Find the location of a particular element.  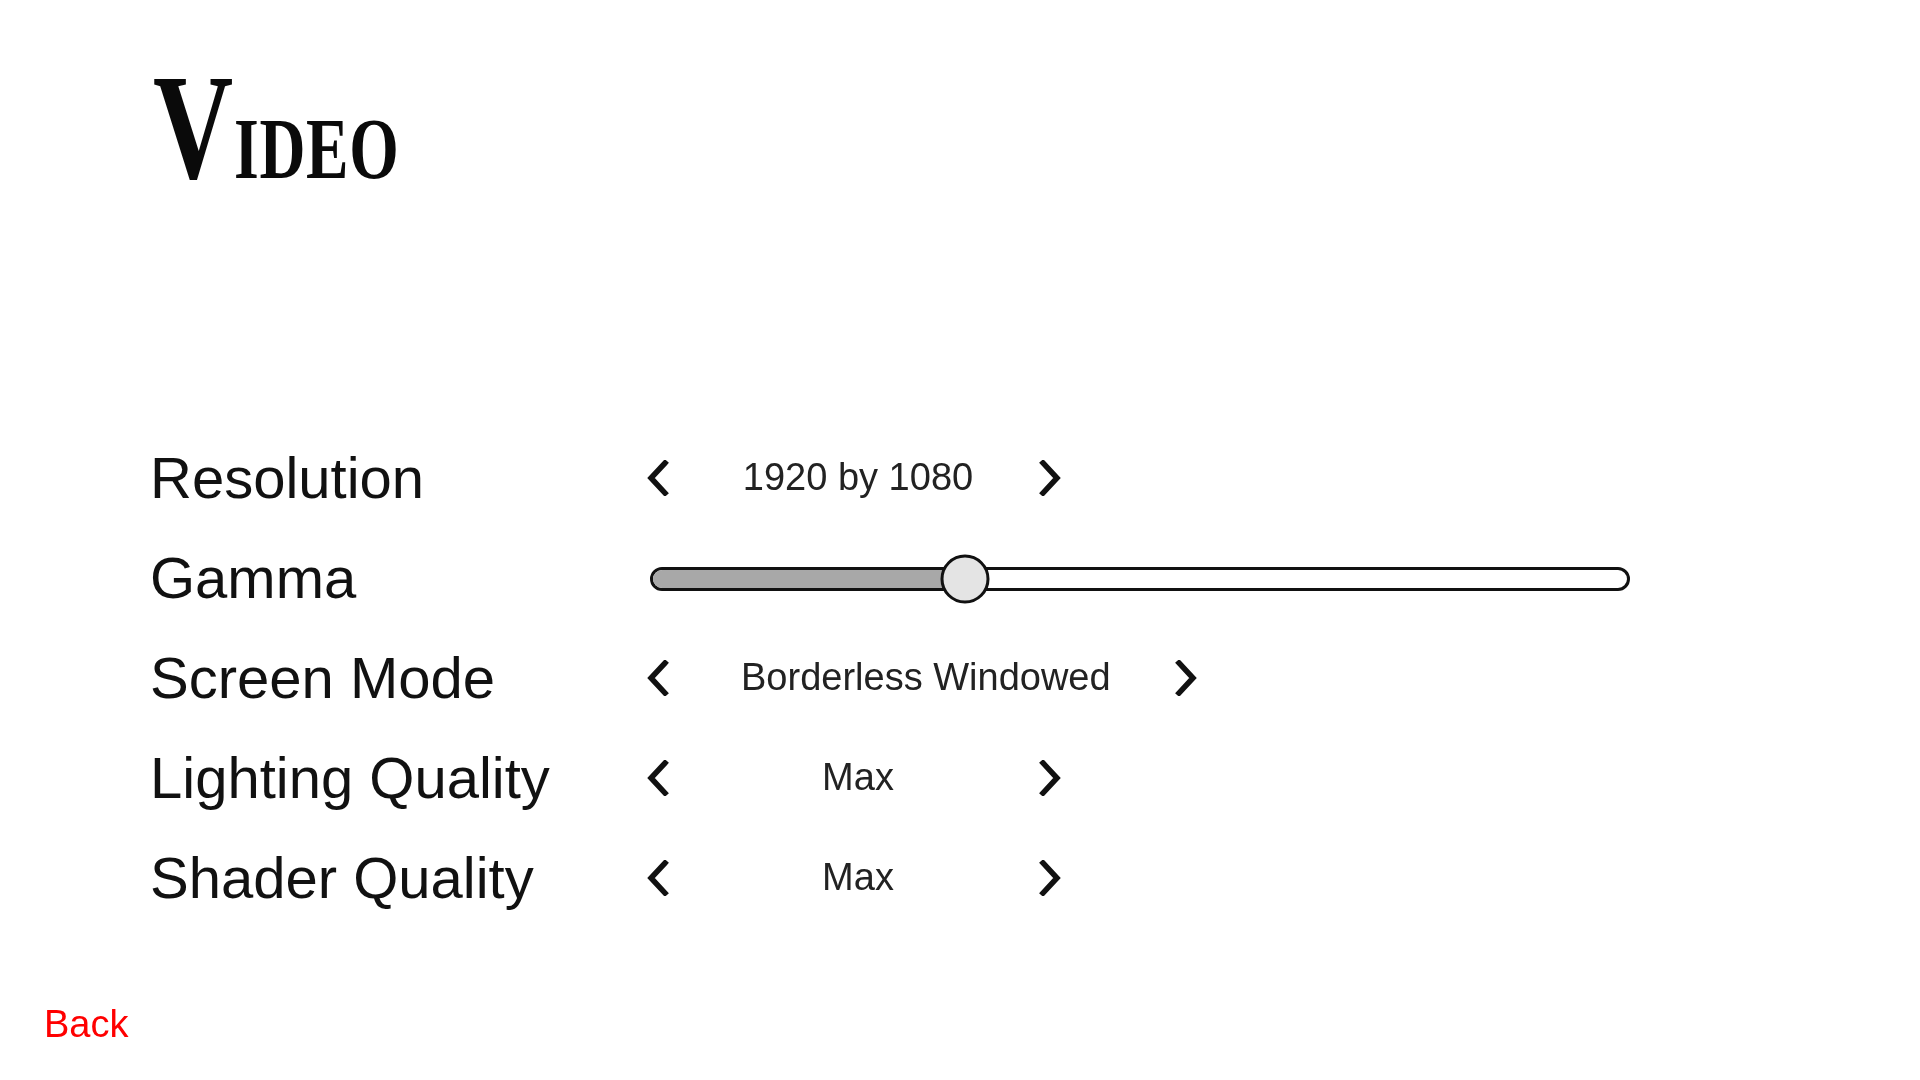

back-link: Back is located at coordinates (86, 1024).